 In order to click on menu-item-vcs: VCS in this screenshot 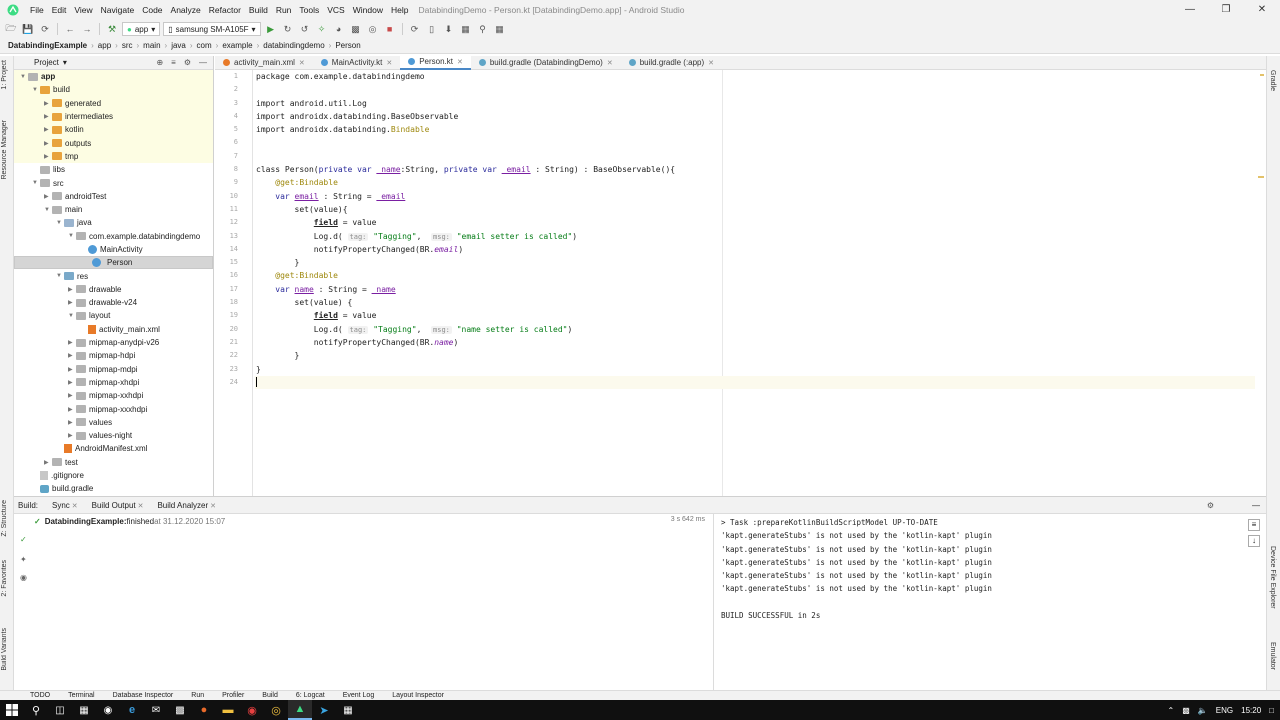, I will do `click(335, 10)`.